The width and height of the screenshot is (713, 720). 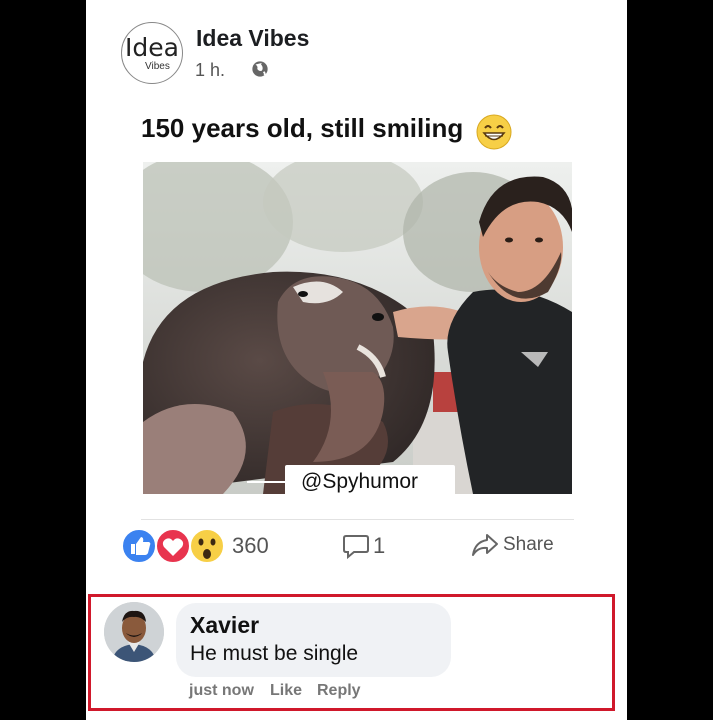 What do you see at coordinates (152, 47) in the screenshot?
I see `logo-text-main: Idea` at bounding box center [152, 47].